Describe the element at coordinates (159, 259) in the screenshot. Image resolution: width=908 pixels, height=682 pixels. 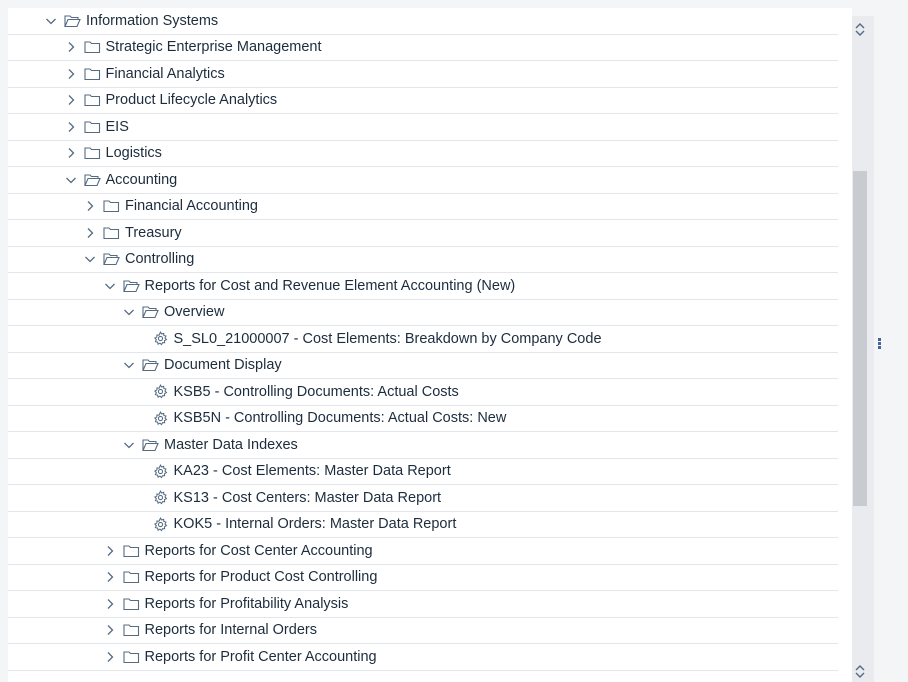
I see `tree-node-label: Controlling` at that location.